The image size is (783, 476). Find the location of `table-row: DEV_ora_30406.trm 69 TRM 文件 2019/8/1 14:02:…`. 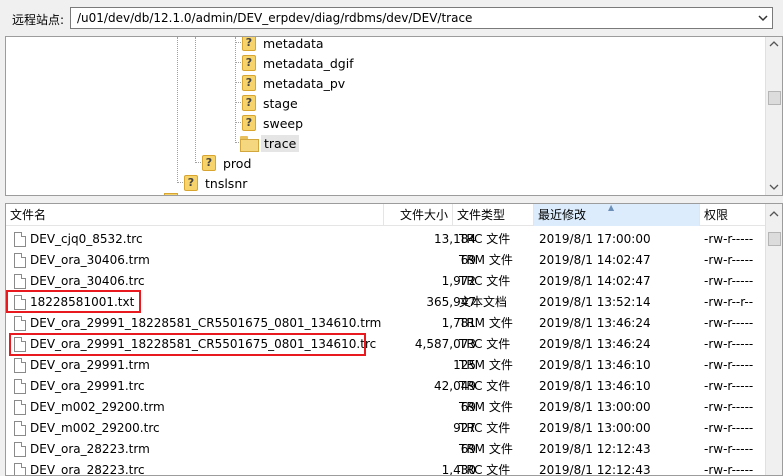

table-row: DEV_ora_30406.trm 69 TRM 文件 2019/8/1 14:02:… is located at coordinates (386, 260).